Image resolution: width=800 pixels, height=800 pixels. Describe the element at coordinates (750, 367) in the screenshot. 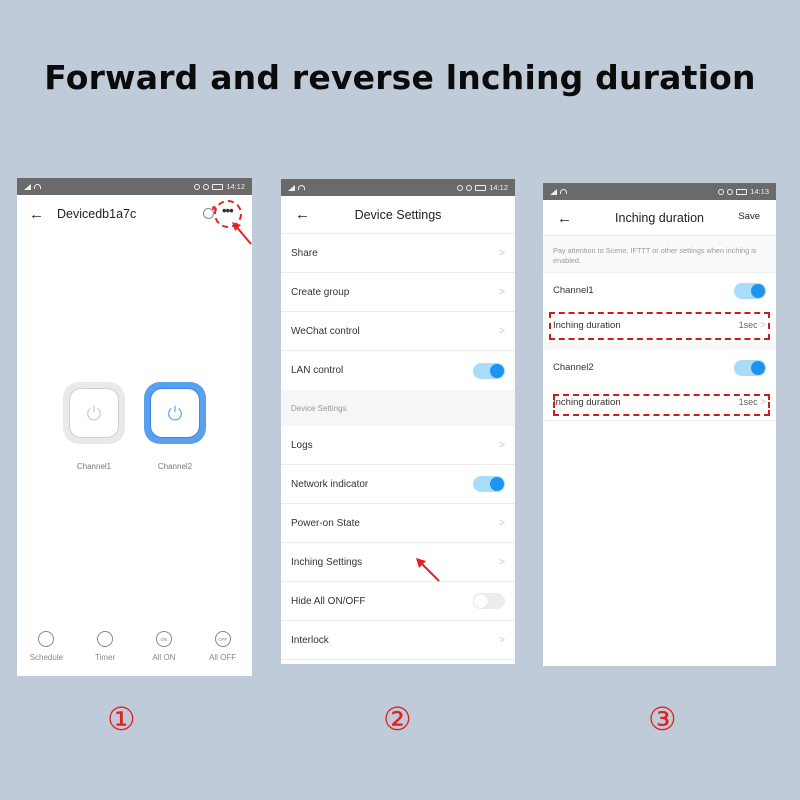

I see `channel2-inching-toggle` at that location.